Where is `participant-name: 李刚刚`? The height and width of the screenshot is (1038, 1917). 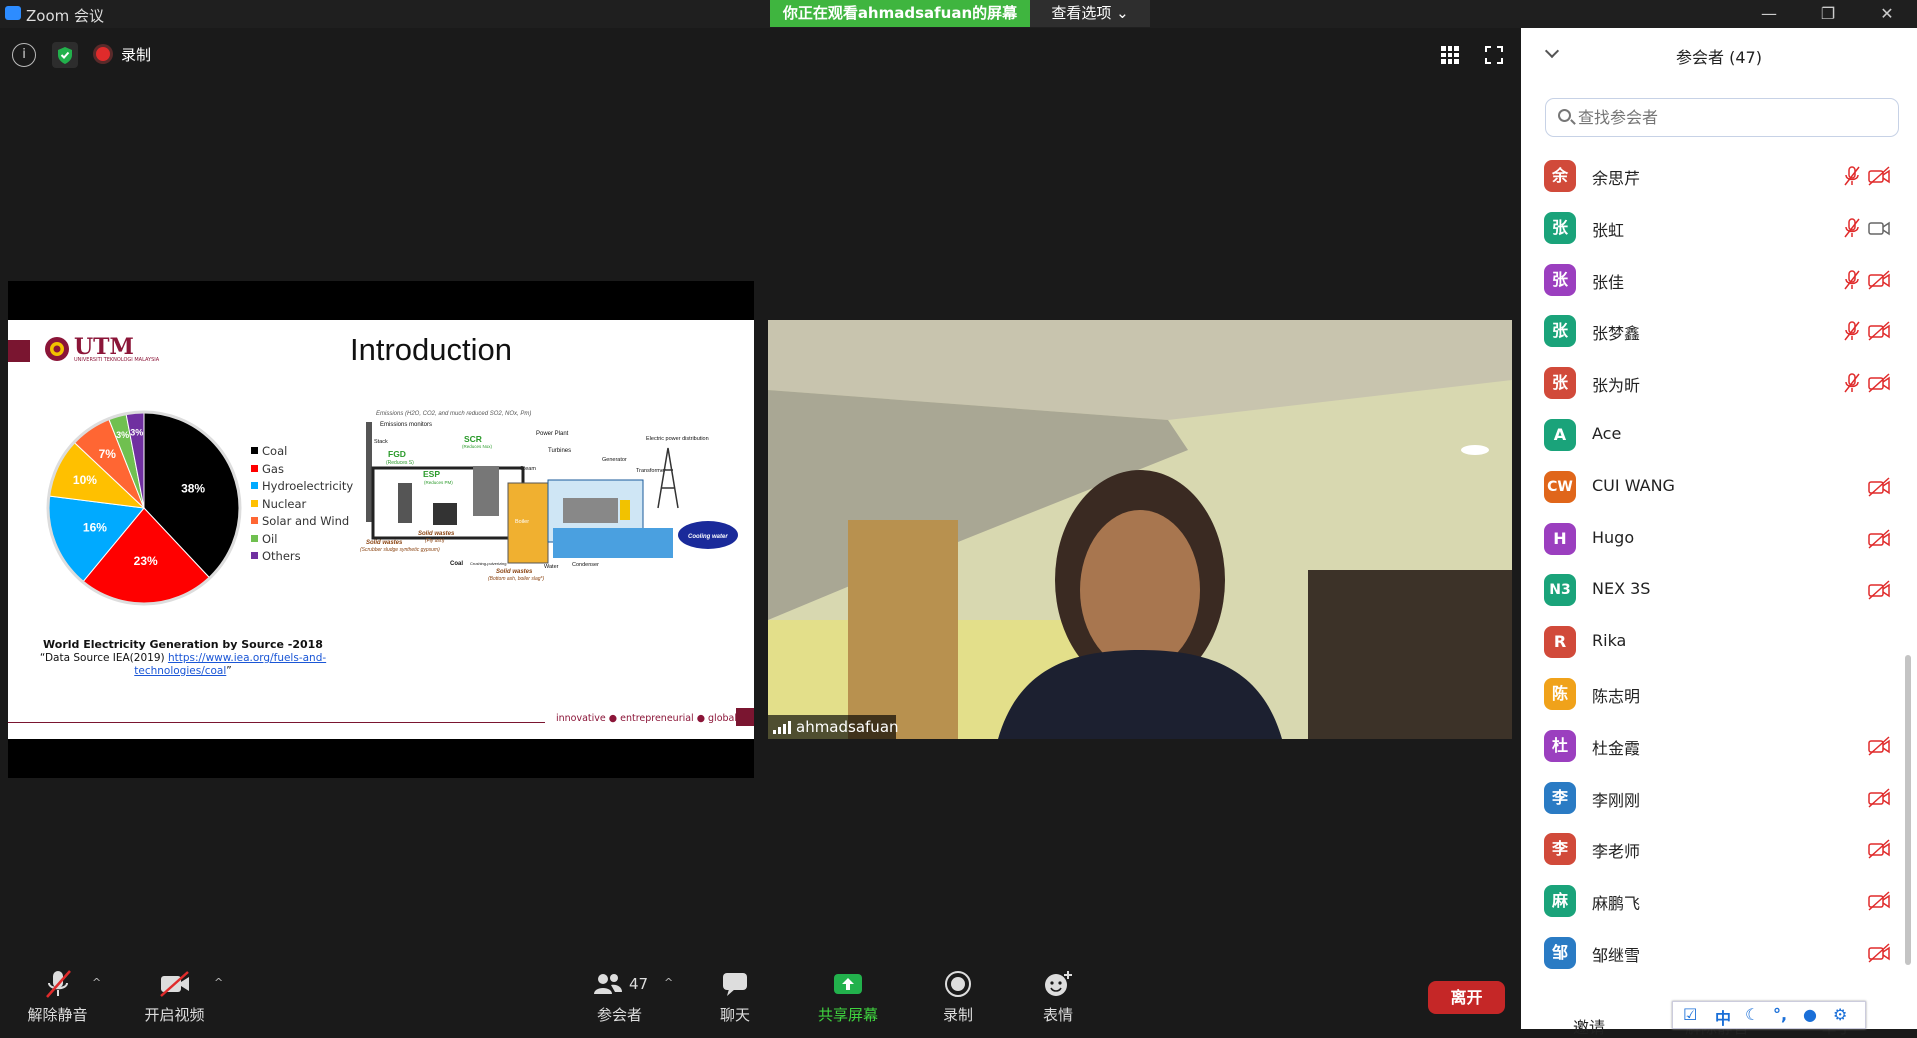
participant-name: 李刚刚 is located at coordinates (1616, 800).